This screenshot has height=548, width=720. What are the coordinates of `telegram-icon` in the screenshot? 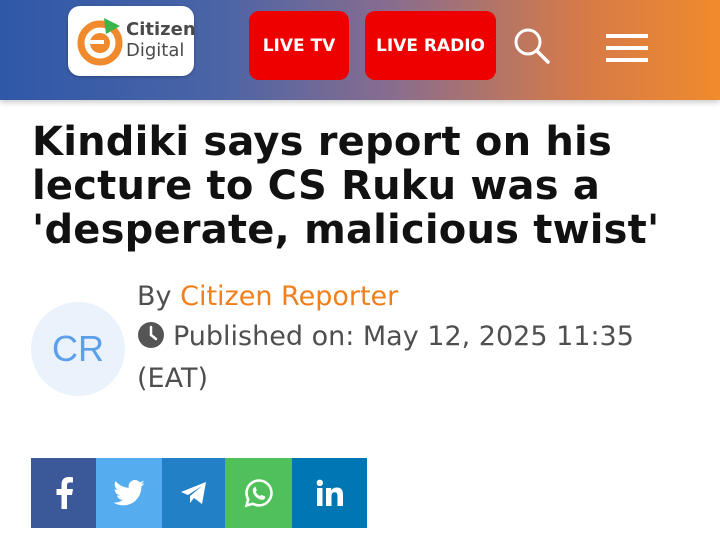 It's located at (193, 493).